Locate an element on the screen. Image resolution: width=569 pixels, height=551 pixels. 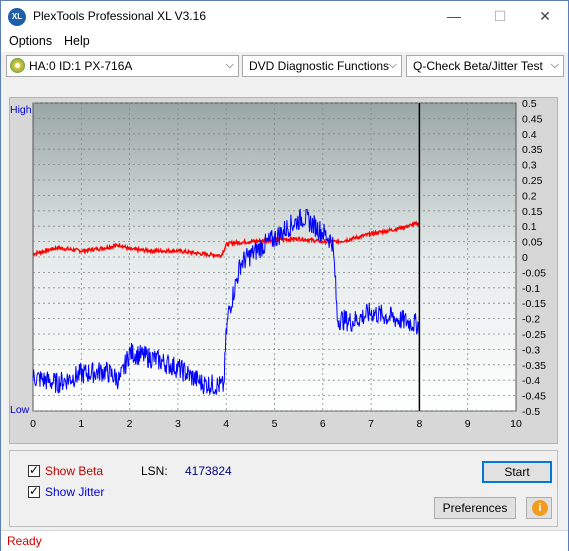
lsn-value: 4173824 is located at coordinates (208, 471).